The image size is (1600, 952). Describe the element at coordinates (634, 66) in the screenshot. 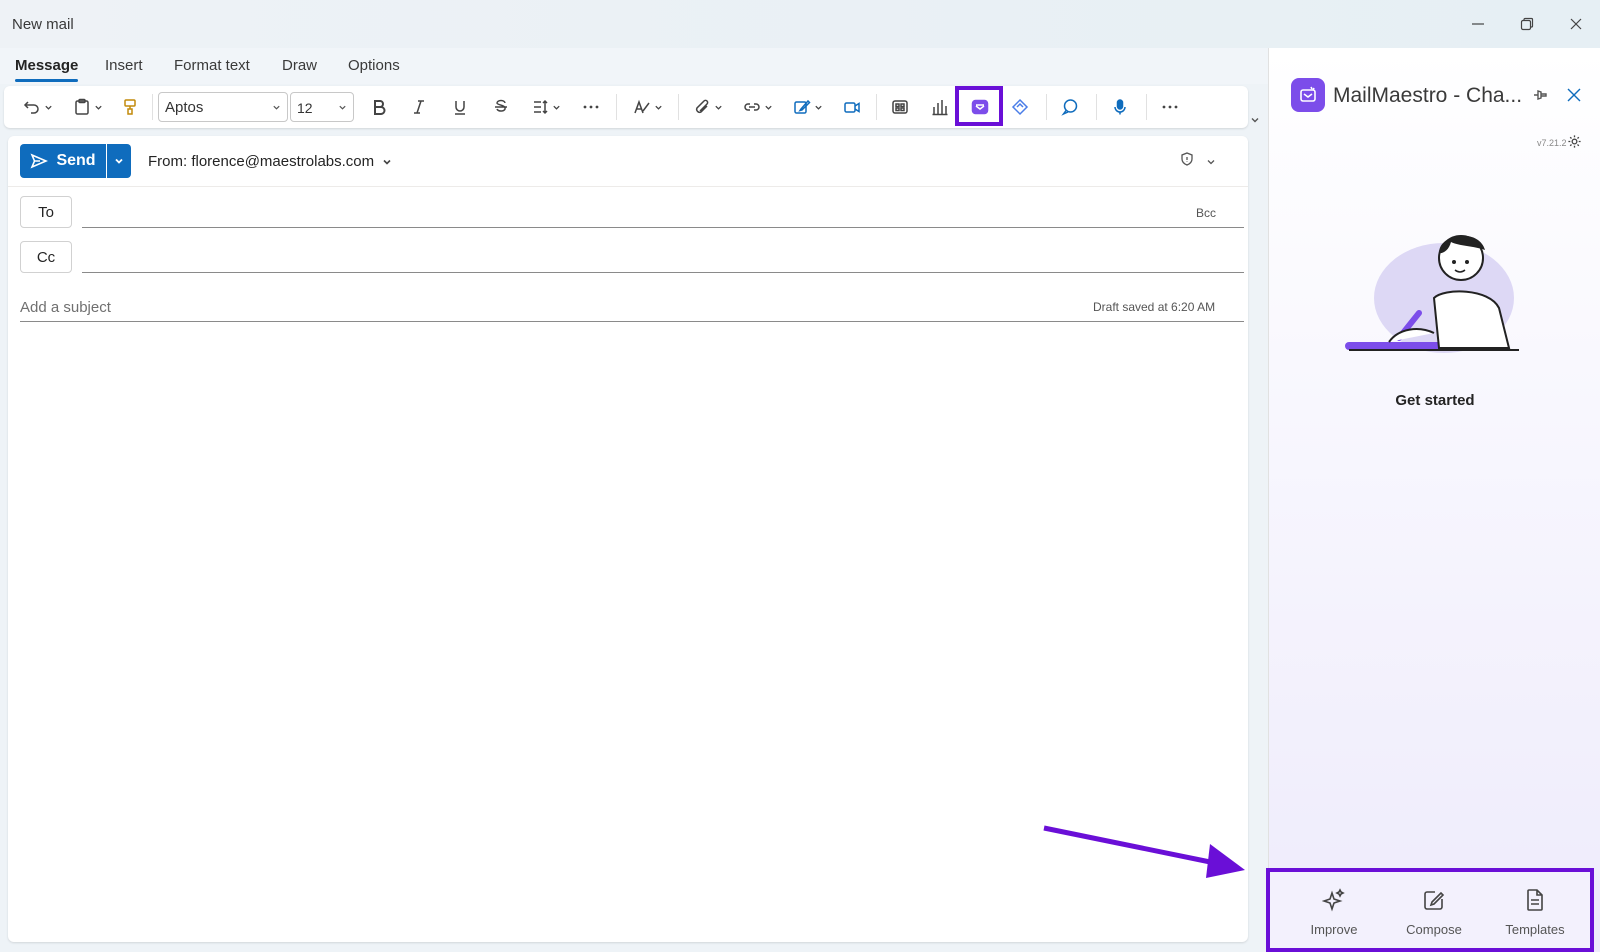

I see `ribbon-tabs: Message Insert Format text Draw Options` at that location.